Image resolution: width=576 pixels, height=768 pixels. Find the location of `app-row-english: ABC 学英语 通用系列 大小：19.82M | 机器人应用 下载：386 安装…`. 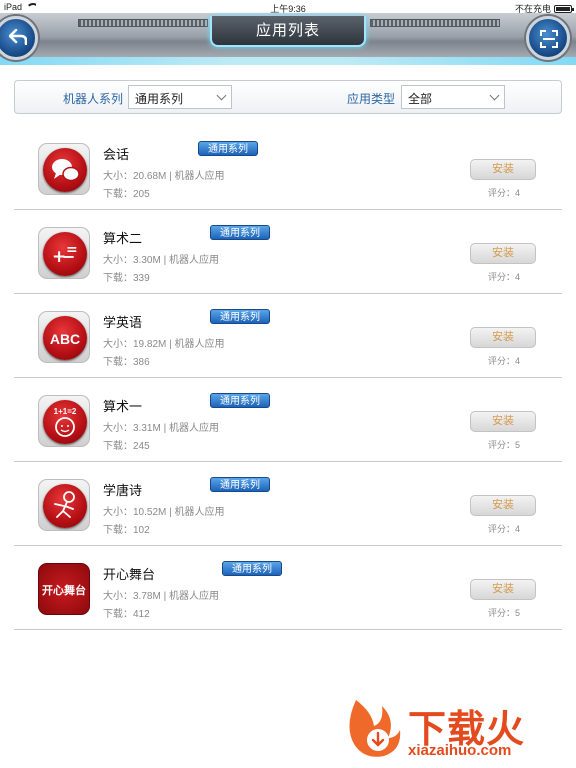

app-row-english: ABC 学英语 通用系列 大小：19.82M | 机器人应用 下载：386 安装… is located at coordinates (288, 336).